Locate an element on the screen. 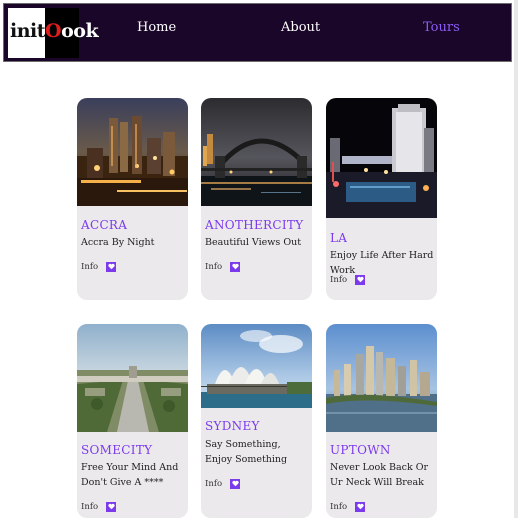 This screenshot has width=518, height=518. logo-text: initOook is located at coordinates (54, 31).